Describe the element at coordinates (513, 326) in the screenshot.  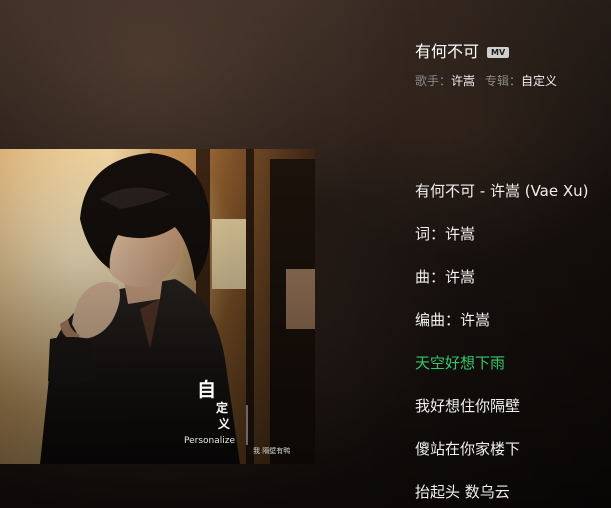
I see `lyric-line: 编曲：许嵩` at that location.